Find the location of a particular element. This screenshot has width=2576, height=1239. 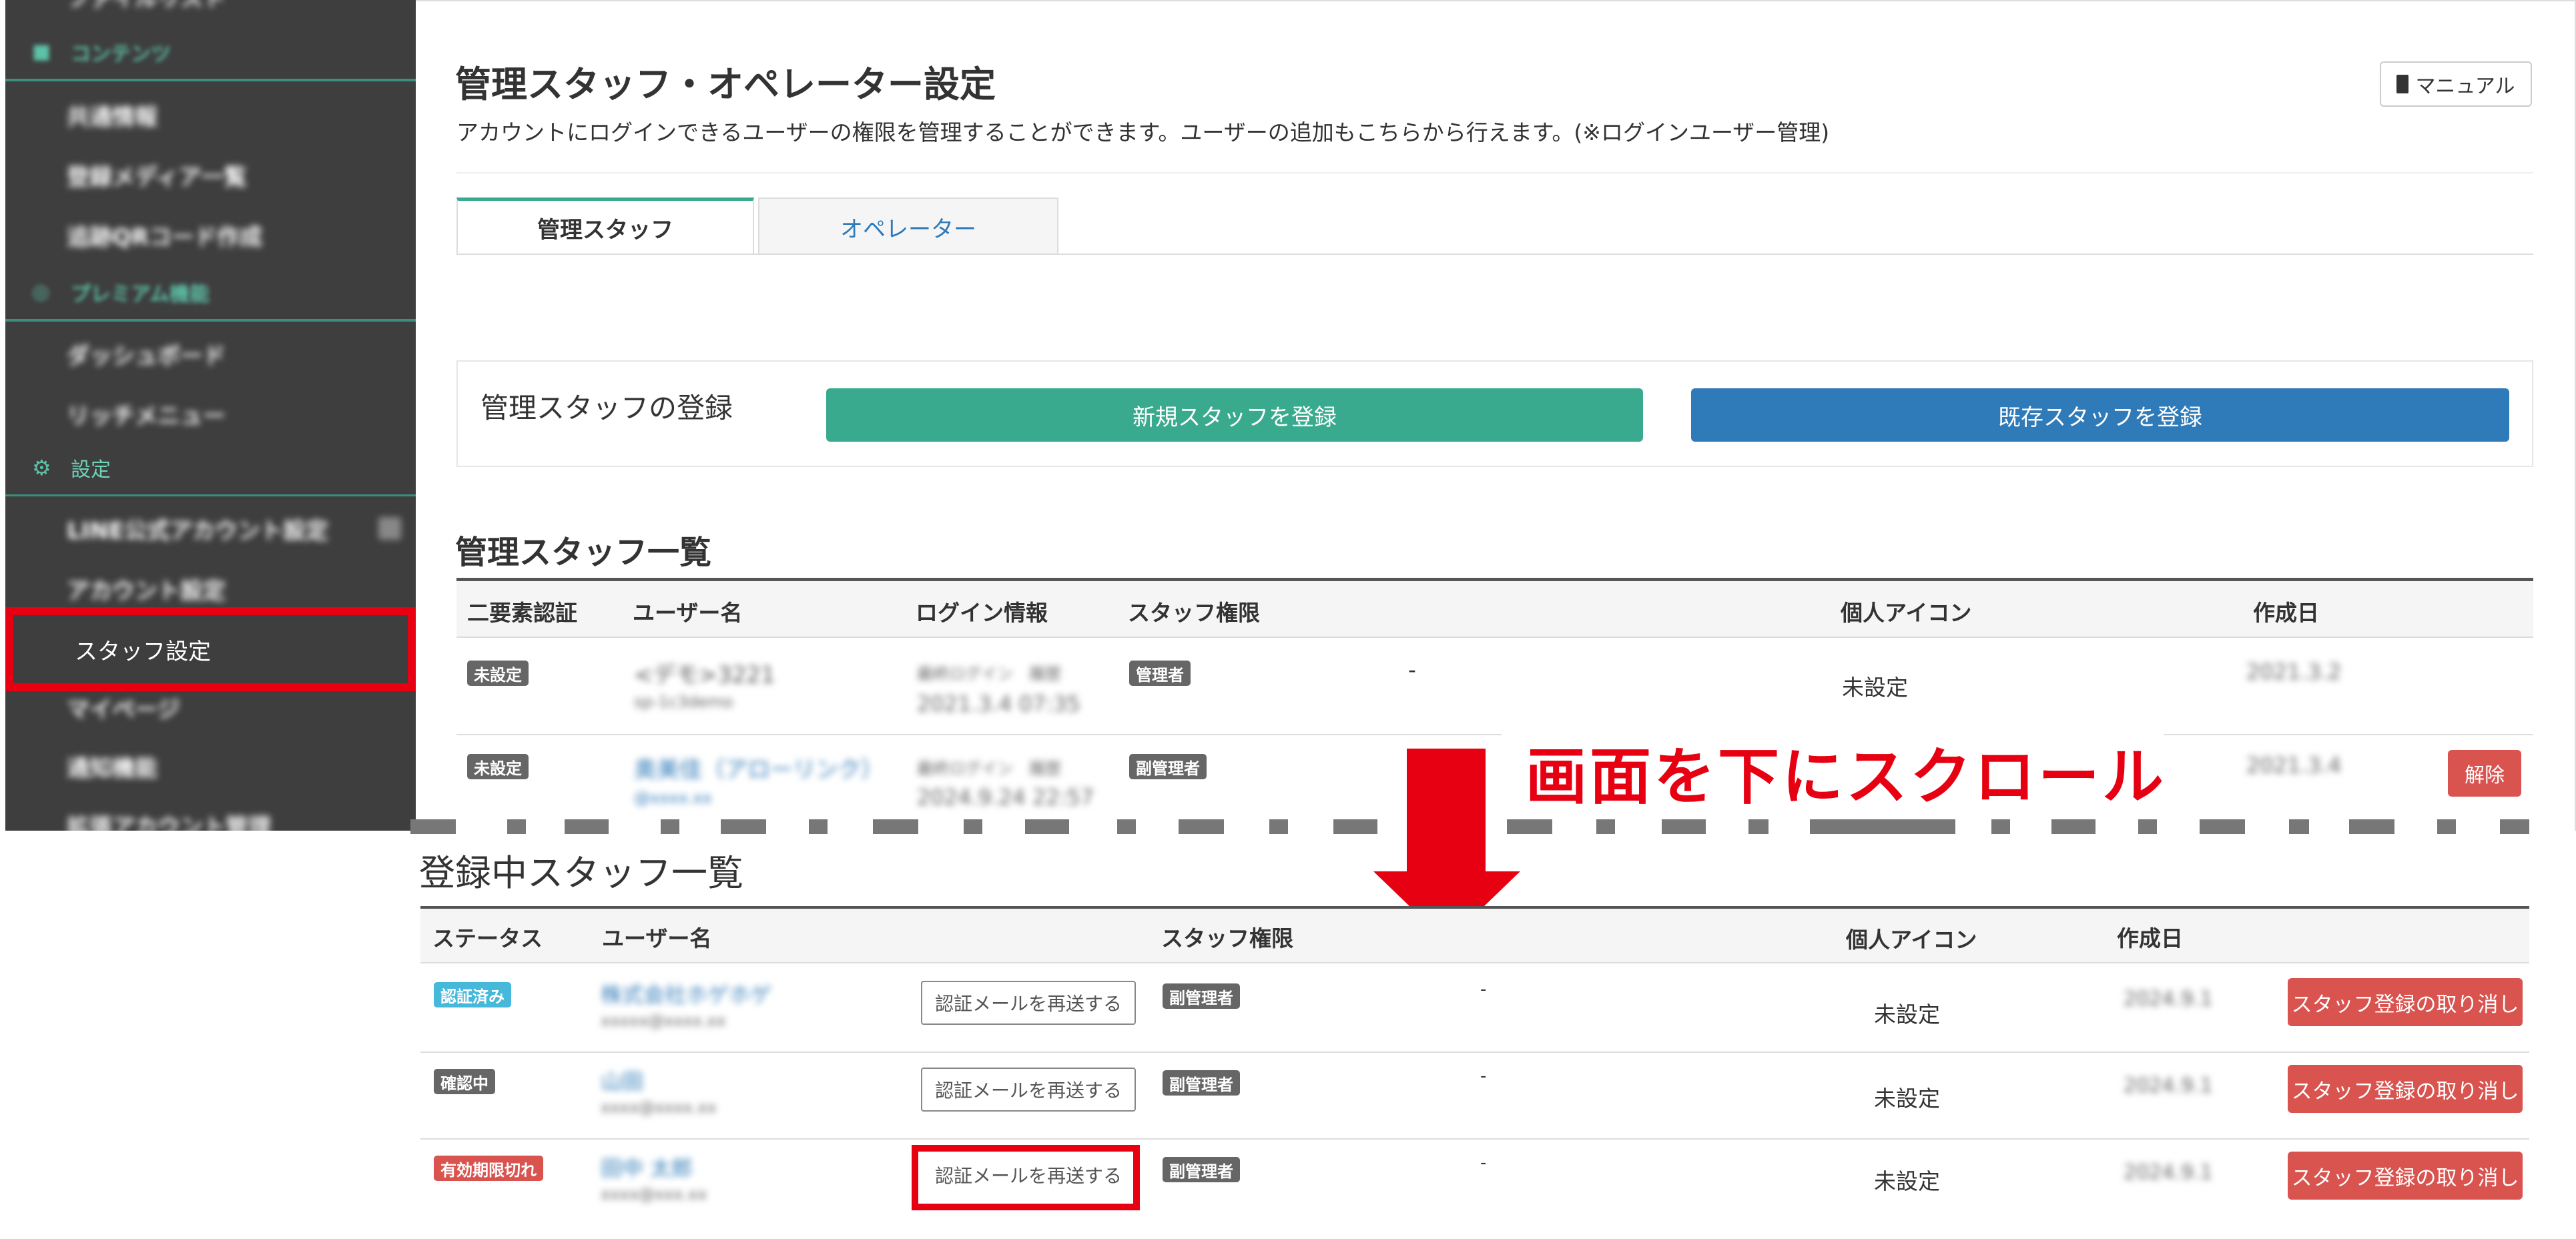

folder-icon: ■ is located at coordinates (41, 51).